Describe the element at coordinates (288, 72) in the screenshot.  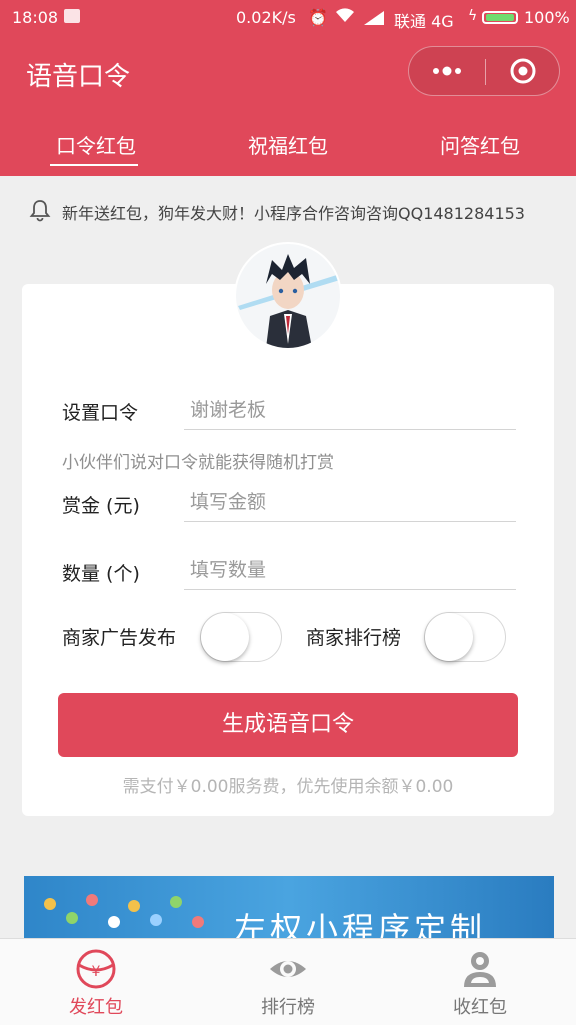
I see `nav-bar: 语音口令` at that location.